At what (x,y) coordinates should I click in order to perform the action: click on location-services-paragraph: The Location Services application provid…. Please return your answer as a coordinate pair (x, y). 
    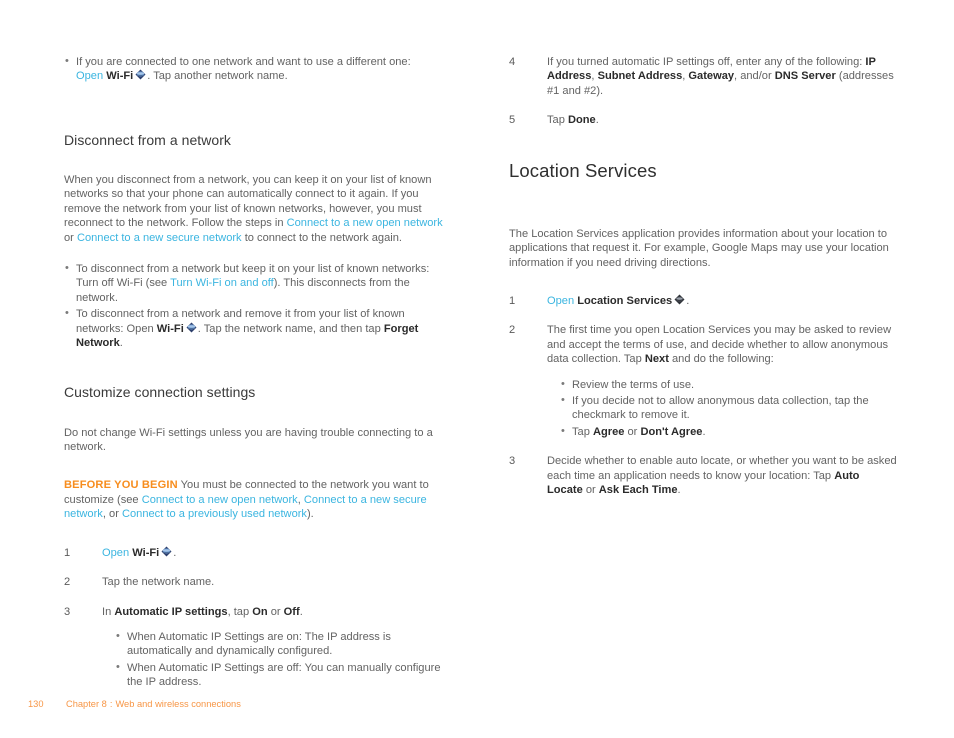
    Looking at the image, I should click on (699, 248).